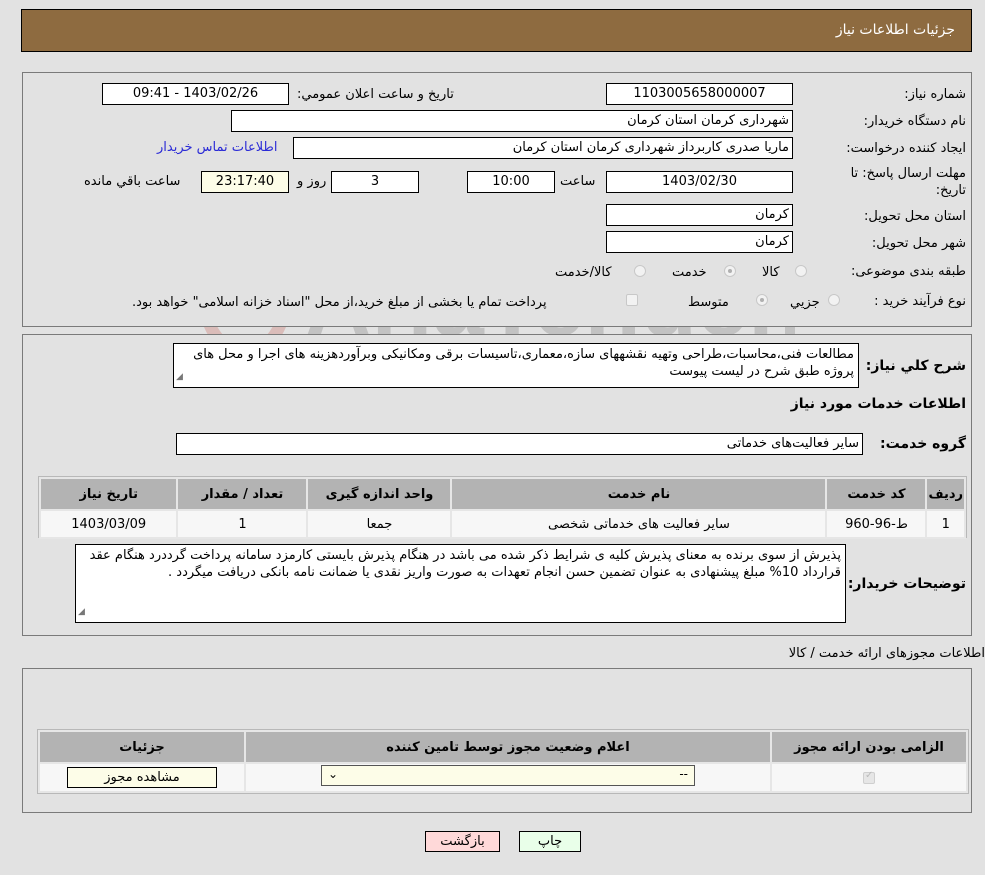 This screenshot has height=875, width=985. What do you see at coordinates (379, 524) in the screenshot?
I see `cell-unit: جمعا` at bounding box center [379, 524].